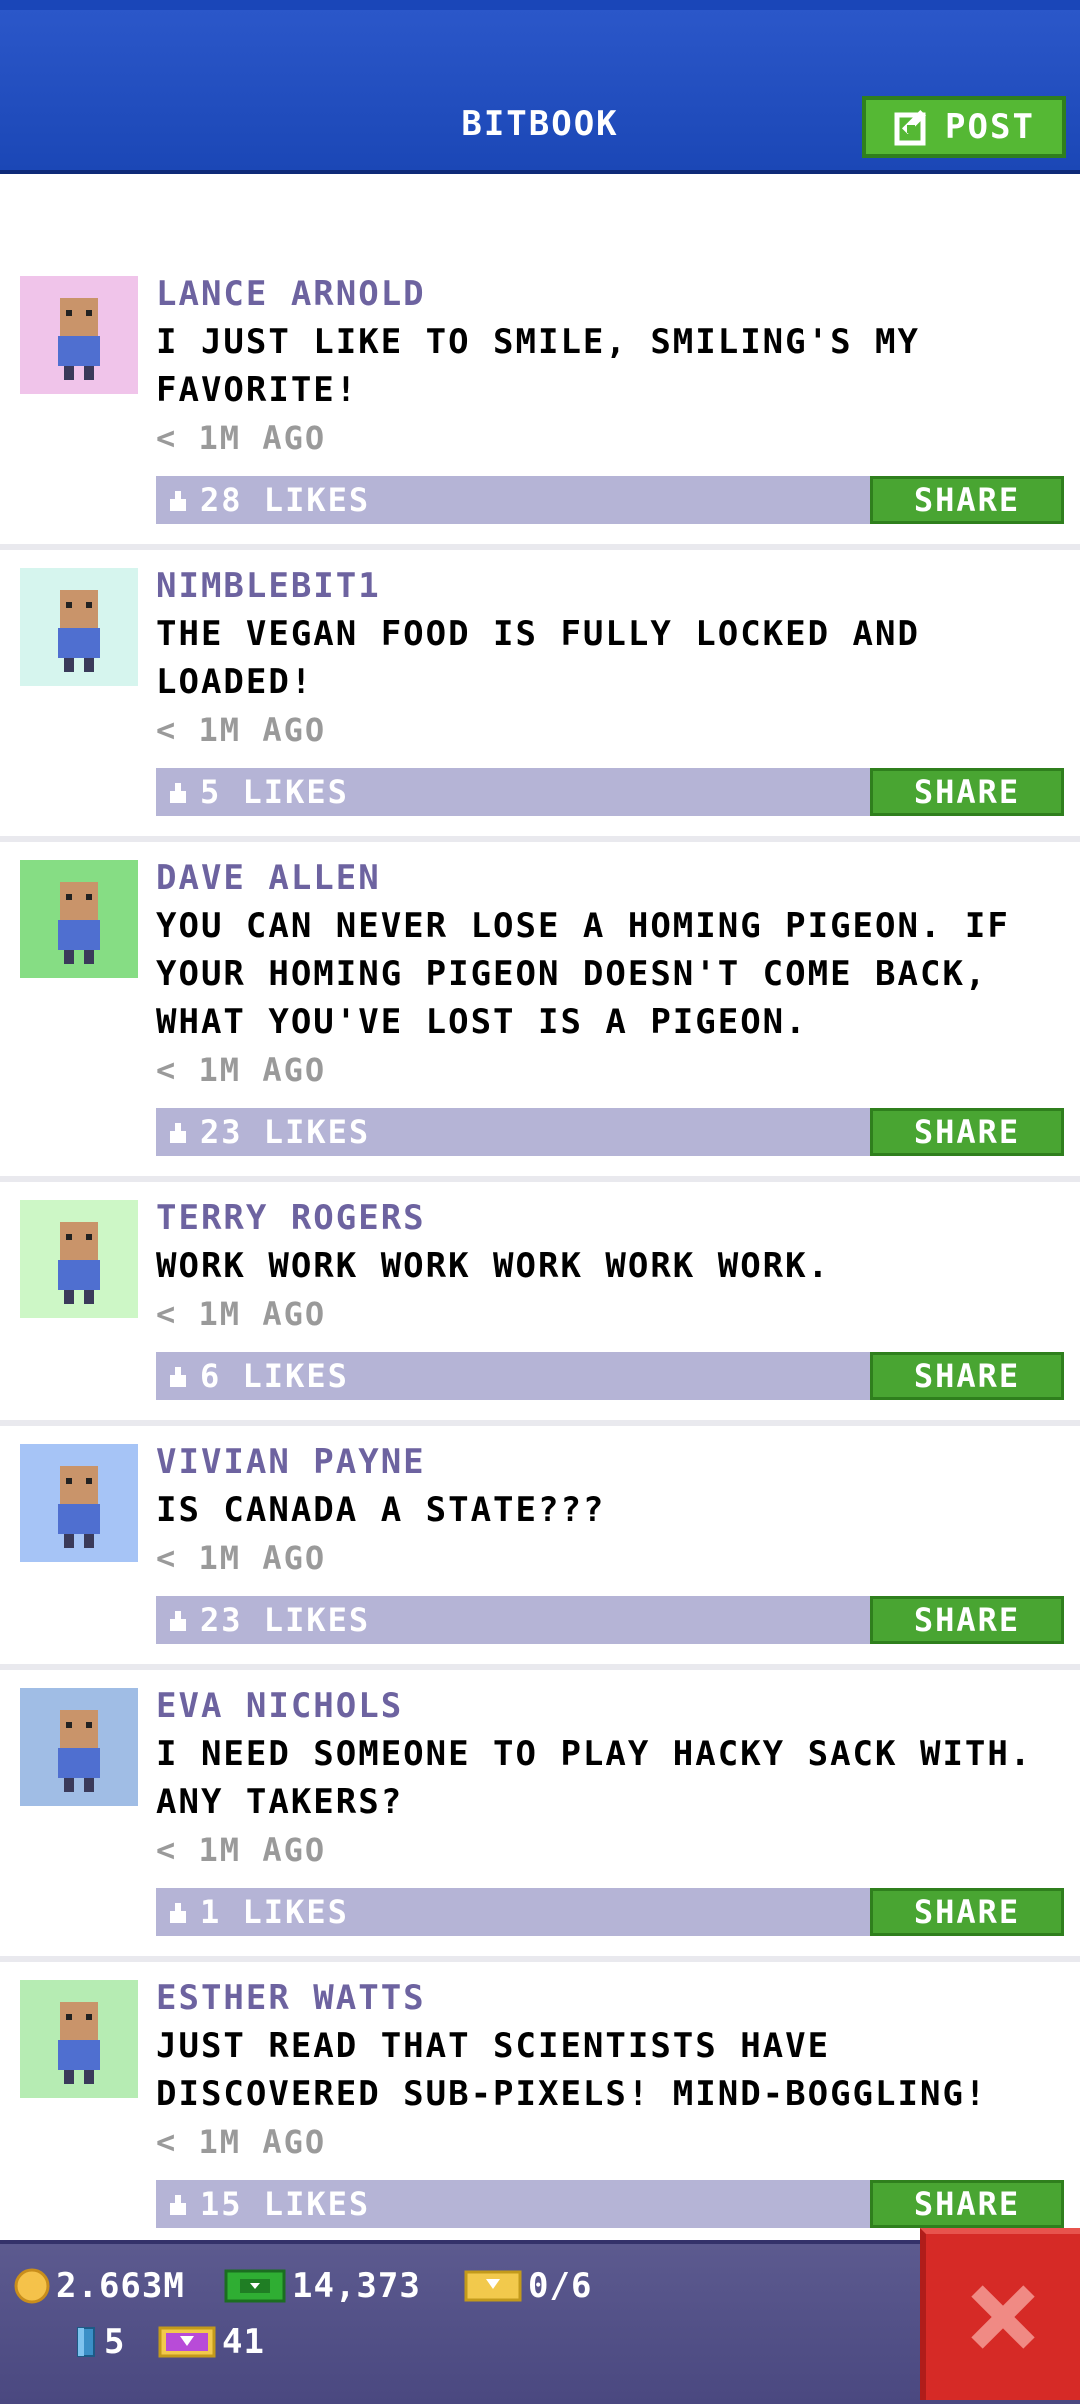  Describe the element at coordinates (274, 792) in the screenshot. I see `likes-count: 5 LIKES` at that location.